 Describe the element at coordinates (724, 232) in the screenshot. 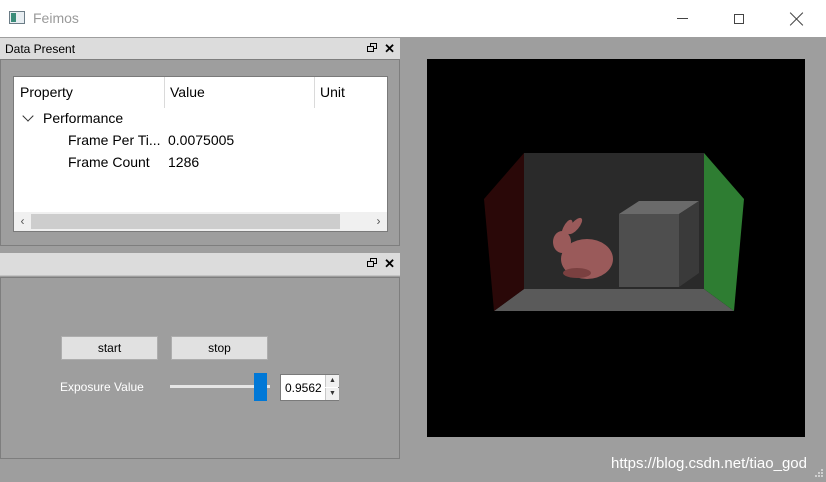

I see `right-wall` at that location.